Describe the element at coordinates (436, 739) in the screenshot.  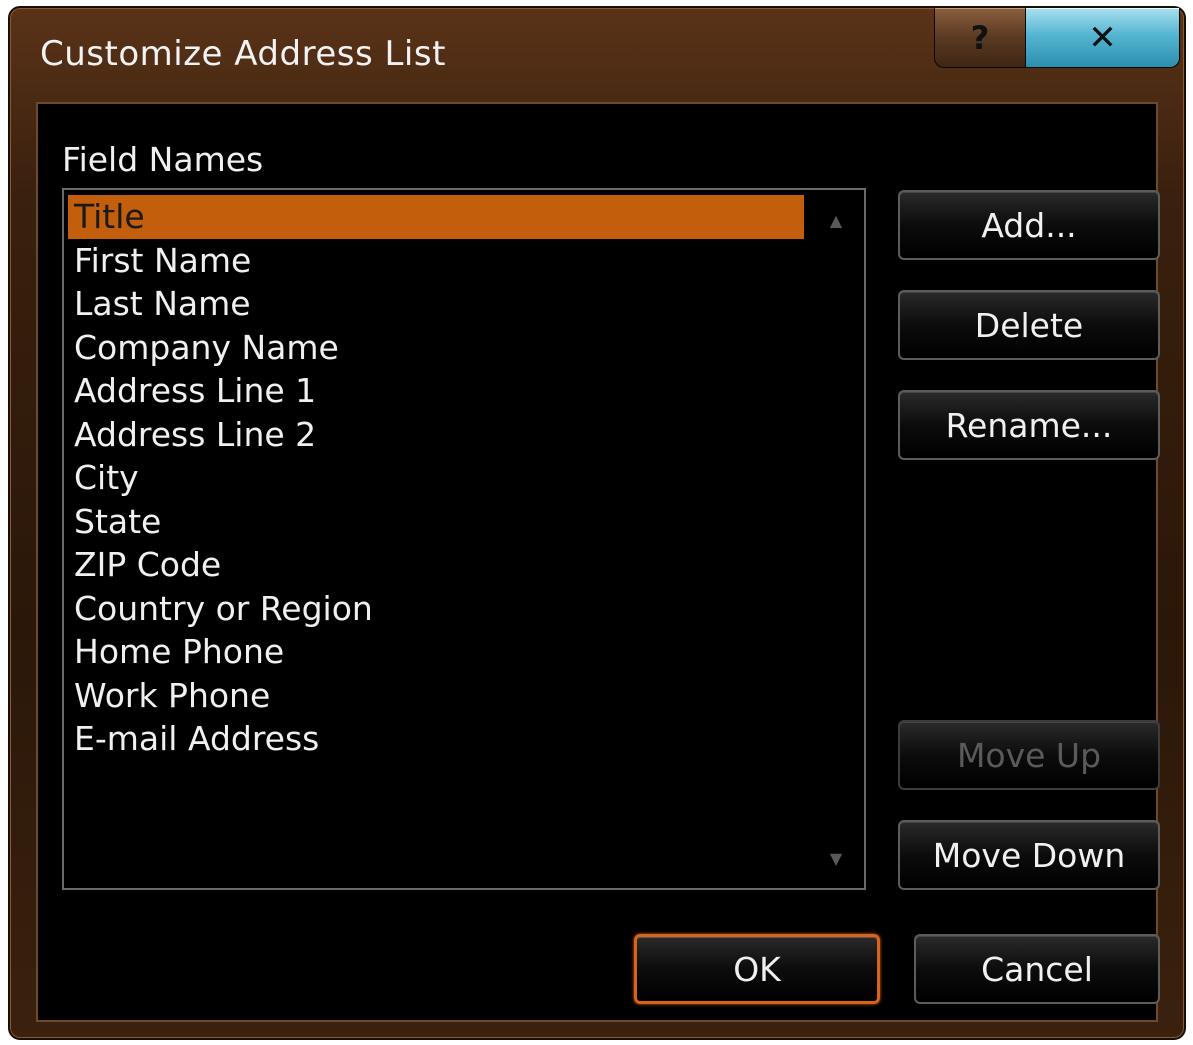
I see `list-item: E-mail Address` at that location.